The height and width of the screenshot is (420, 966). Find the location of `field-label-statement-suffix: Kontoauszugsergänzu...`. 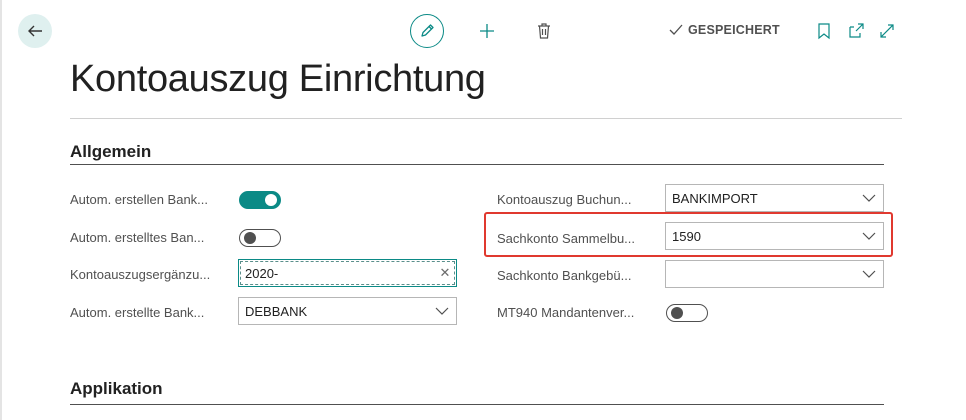

field-label-statement-suffix: Kontoauszugsergänzu... is located at coordinates (140, 274).